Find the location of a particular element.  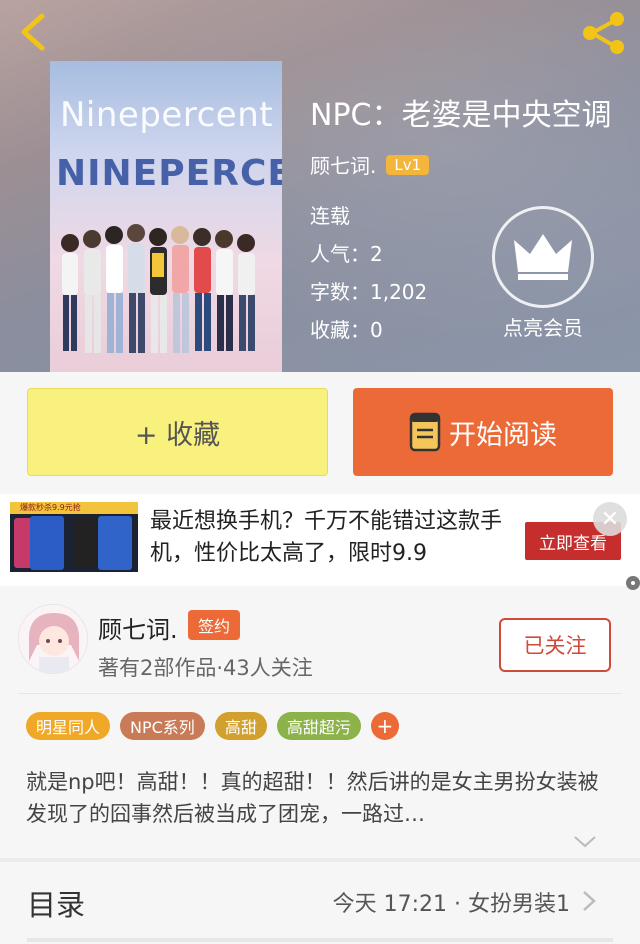

ad-phone-image is located at coordinates (73, 543).